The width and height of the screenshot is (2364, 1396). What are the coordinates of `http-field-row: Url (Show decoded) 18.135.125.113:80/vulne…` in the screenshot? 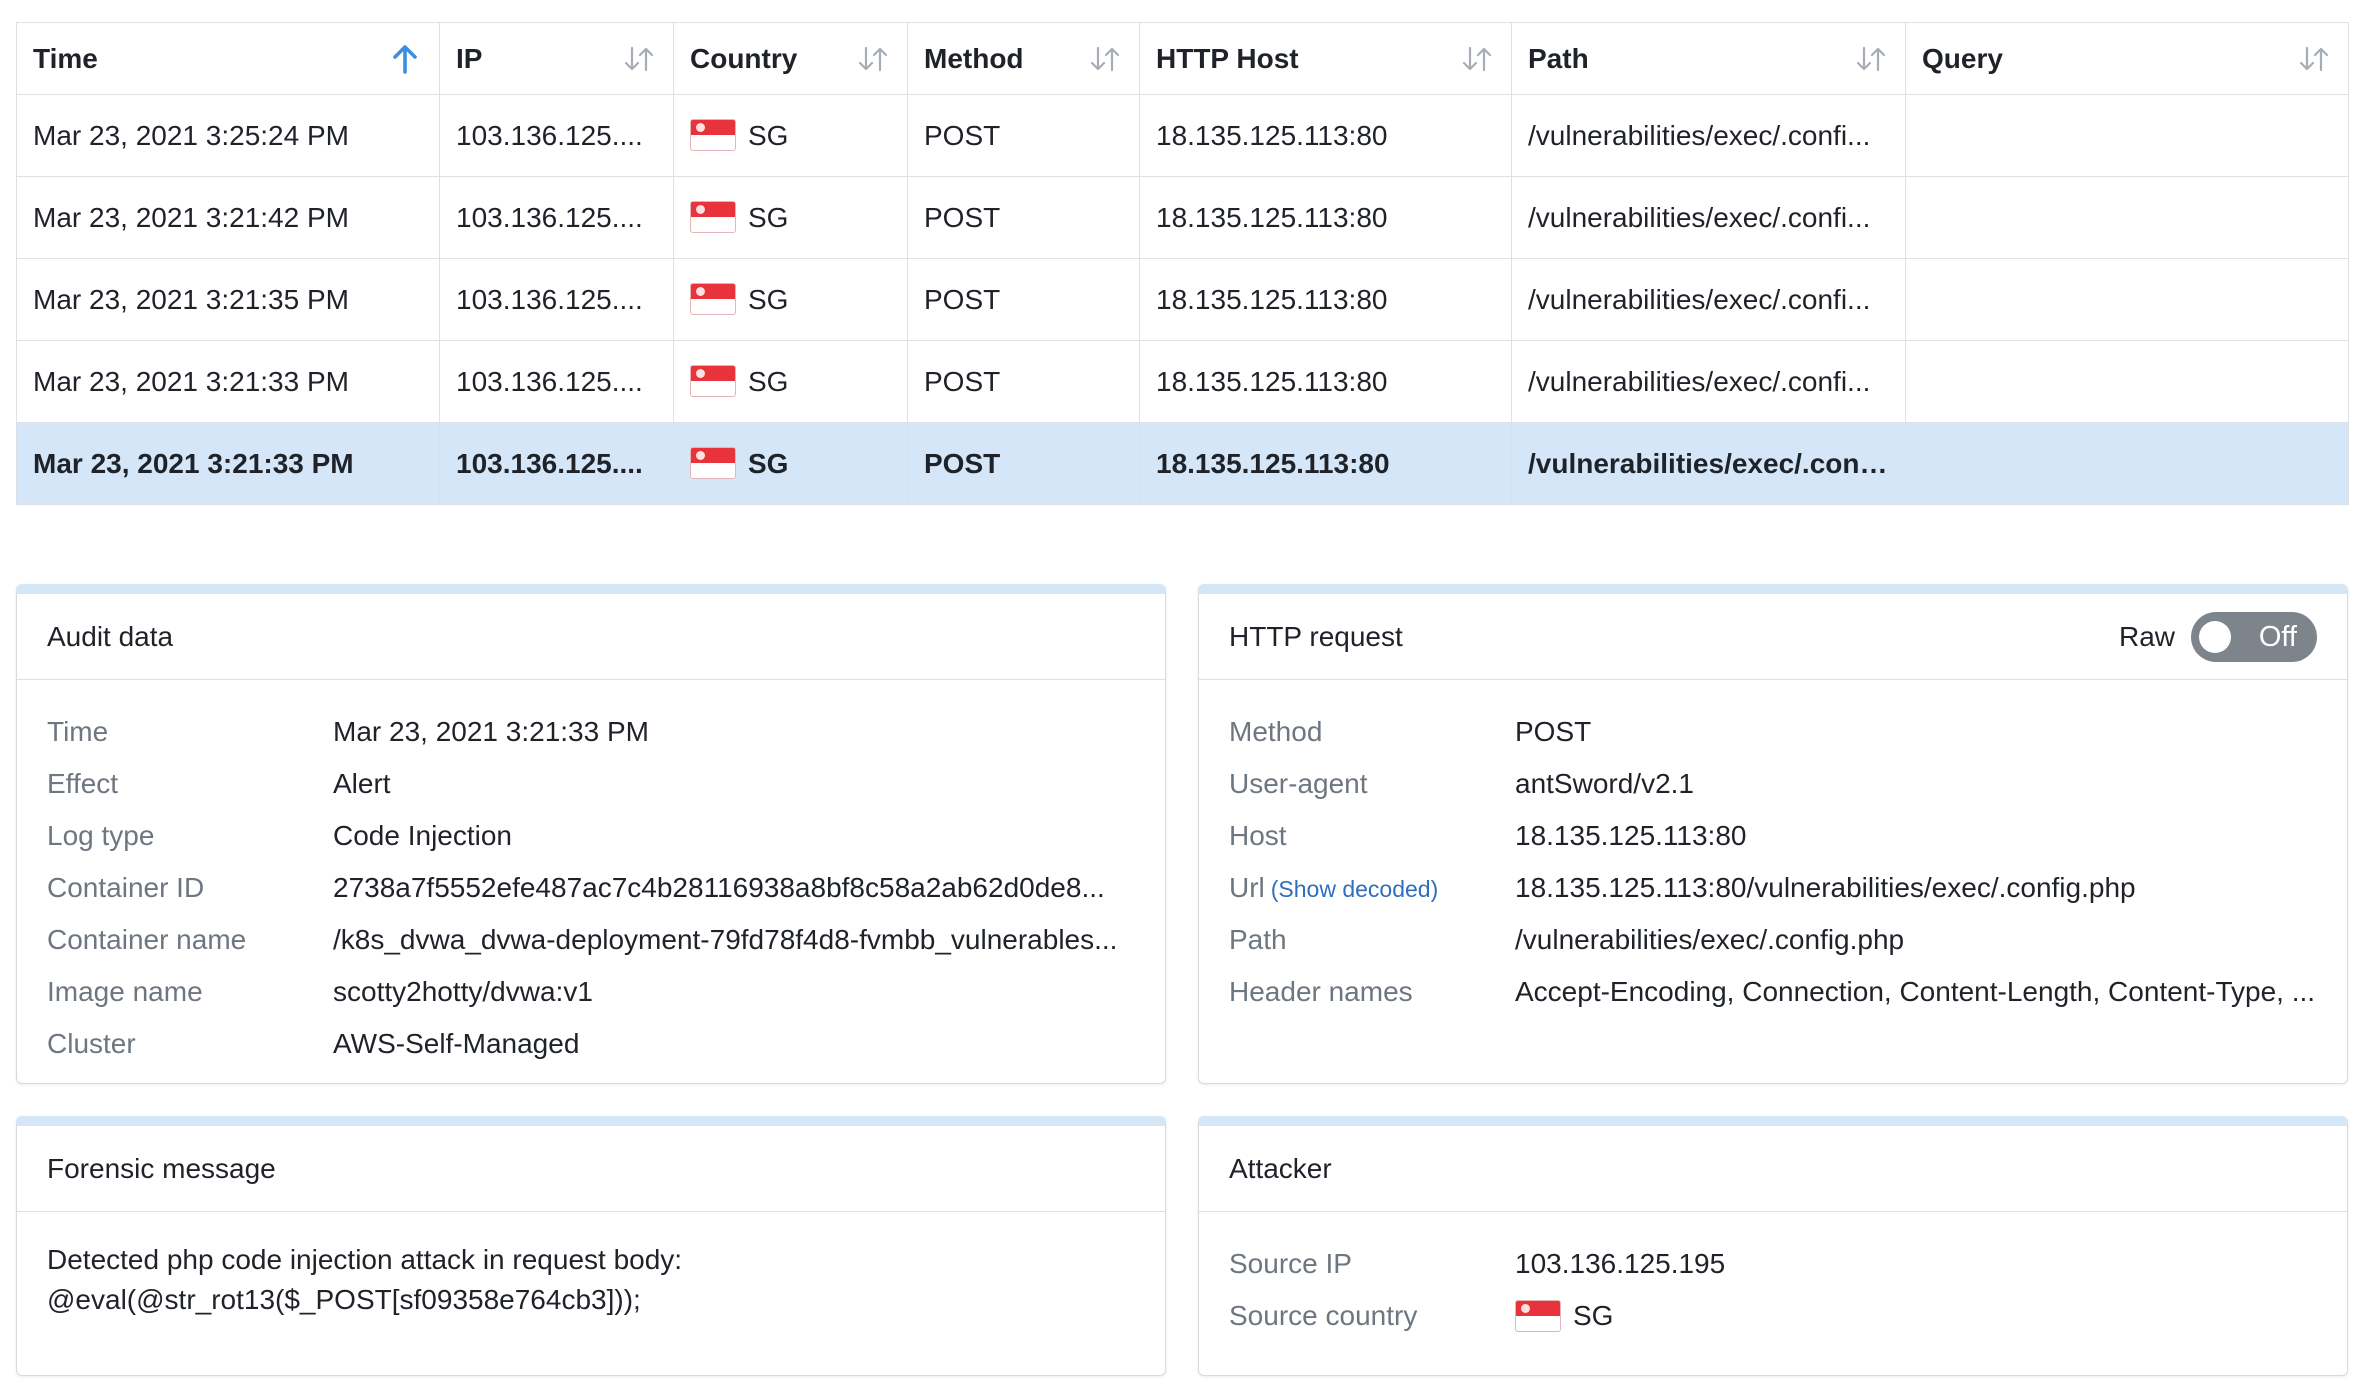 It's located at (1773, 888).